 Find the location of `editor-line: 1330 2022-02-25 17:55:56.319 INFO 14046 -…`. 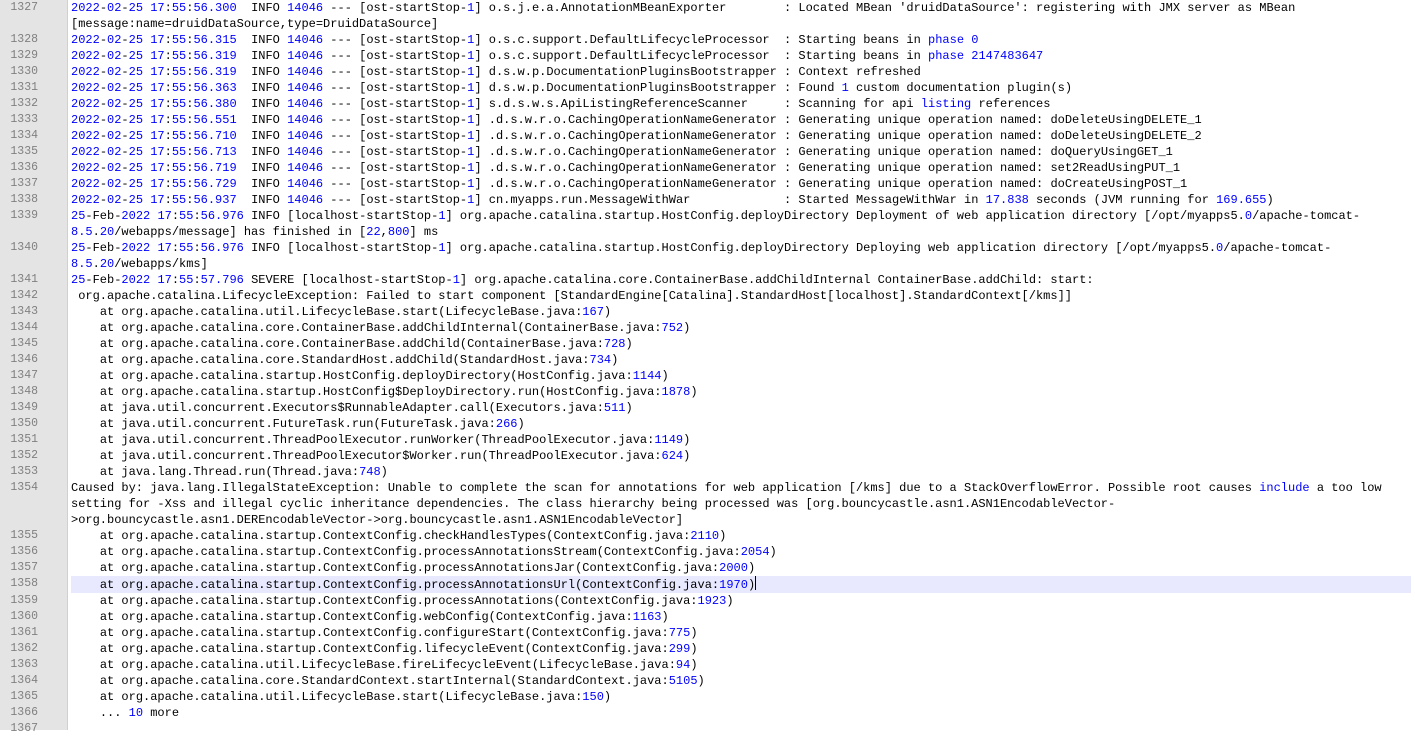

editor-line: 1330 2022-02-25 17:55:56.319 INFO 14046 -… is located at coordinates (707, 72).